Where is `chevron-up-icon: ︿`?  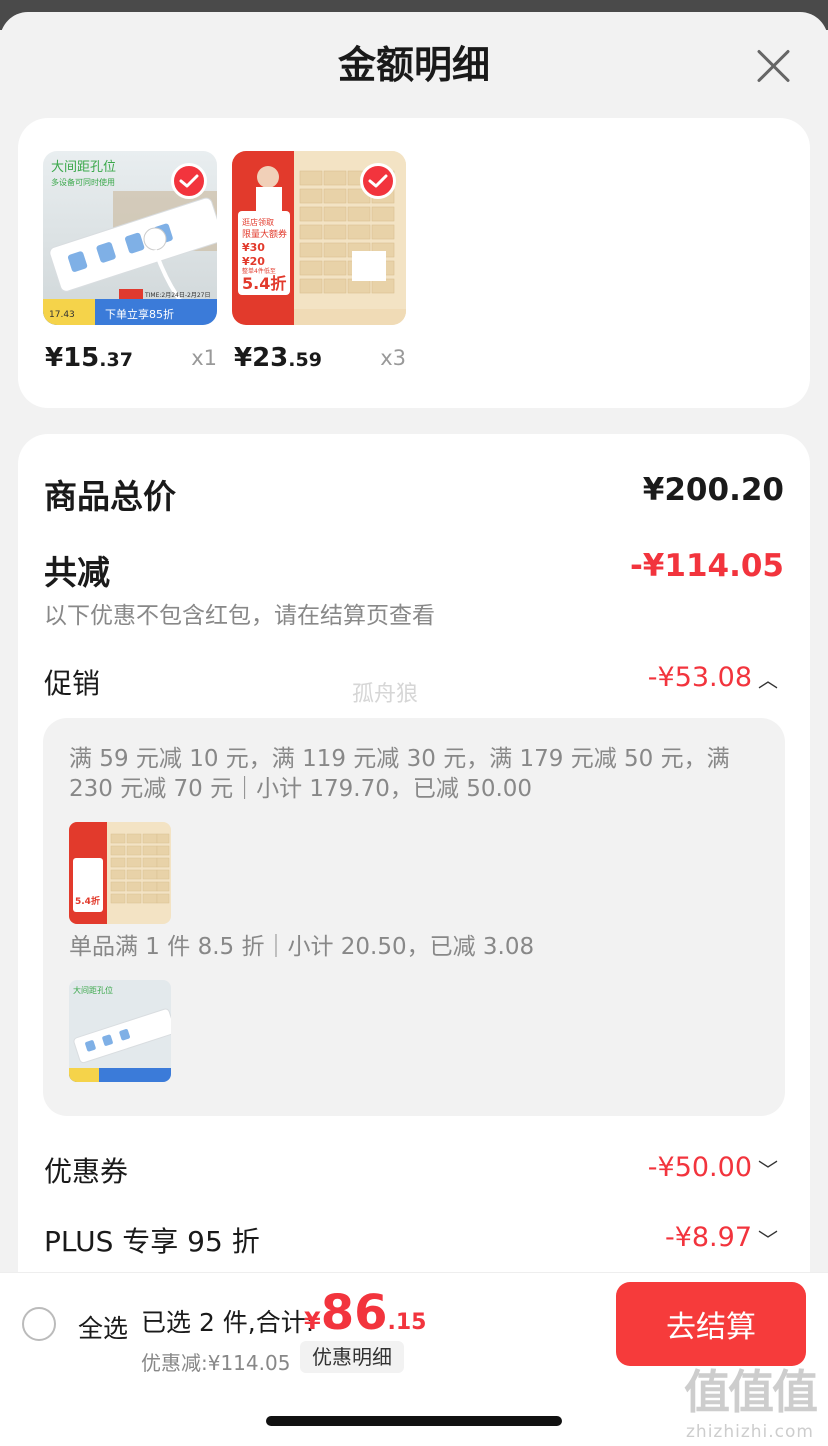
chevron-up-icon: ︿ is located at coordinates (768, 680).